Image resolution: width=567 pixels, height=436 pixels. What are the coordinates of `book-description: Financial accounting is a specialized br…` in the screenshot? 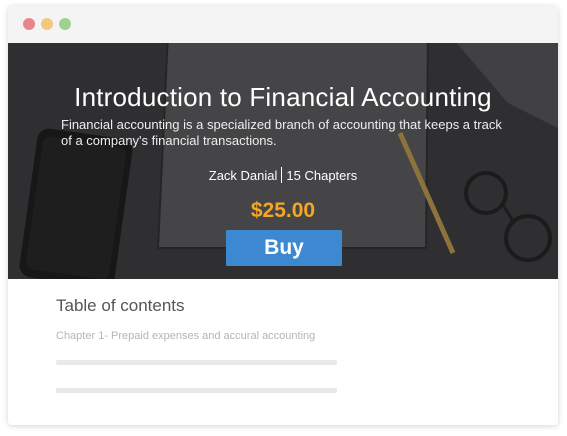 It's located at (281, 132).